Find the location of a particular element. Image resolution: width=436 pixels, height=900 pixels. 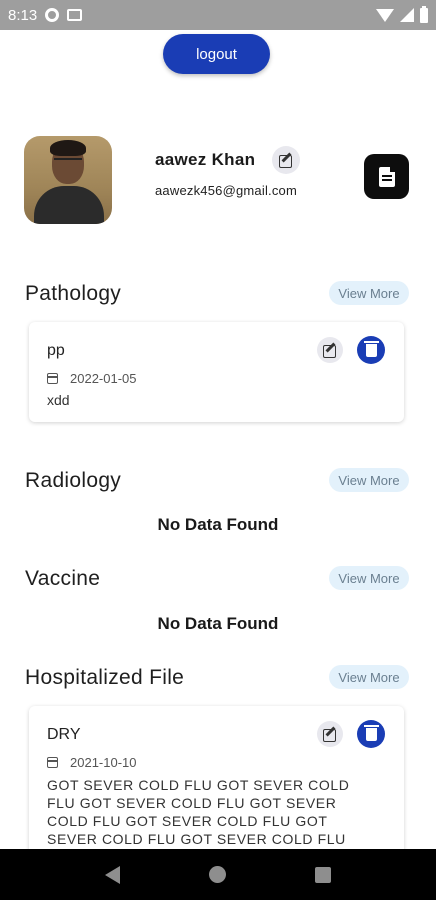

card-date-row: 2021-10-10 is located at coordinates (92, 762).